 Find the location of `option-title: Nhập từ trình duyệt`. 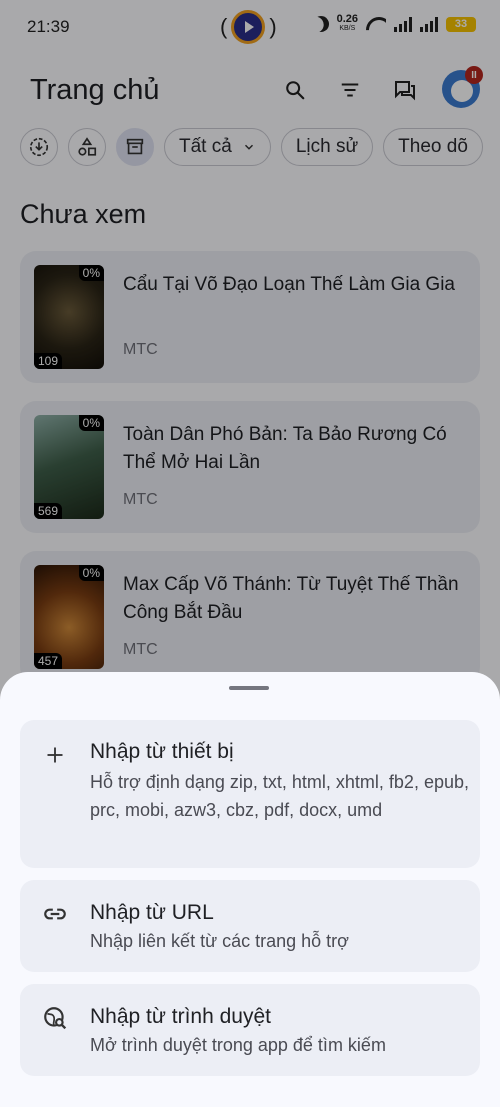

option-title: Nhập từ trình duyệt is located at coordinates (180, 1016).